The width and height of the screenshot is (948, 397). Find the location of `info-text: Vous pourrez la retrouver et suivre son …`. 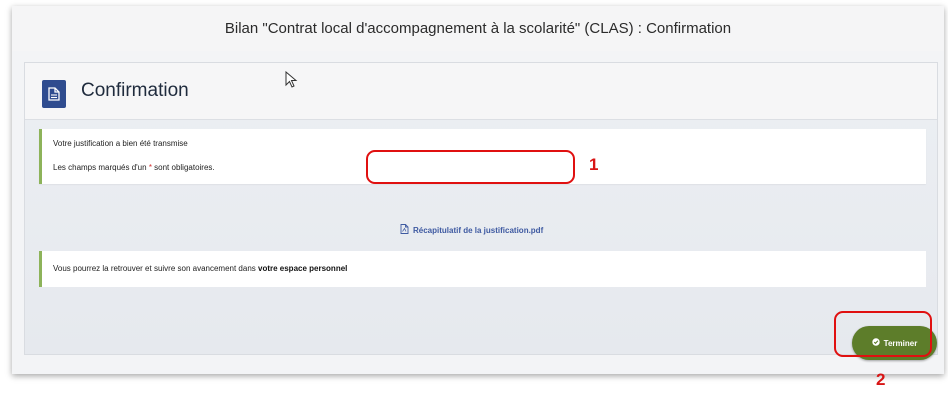

info-text: Vous pourrez la retrouver et suivre son … is located at coordinates (155, 268).